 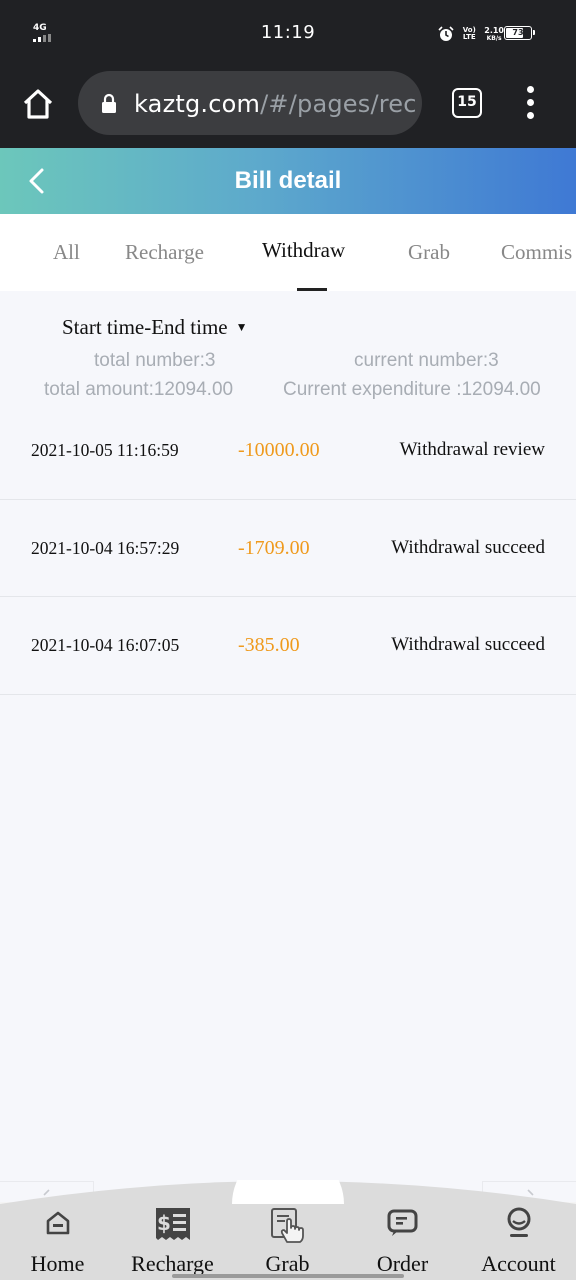 I want to click on page-title: Bill detail, so click(x=288, y=180).